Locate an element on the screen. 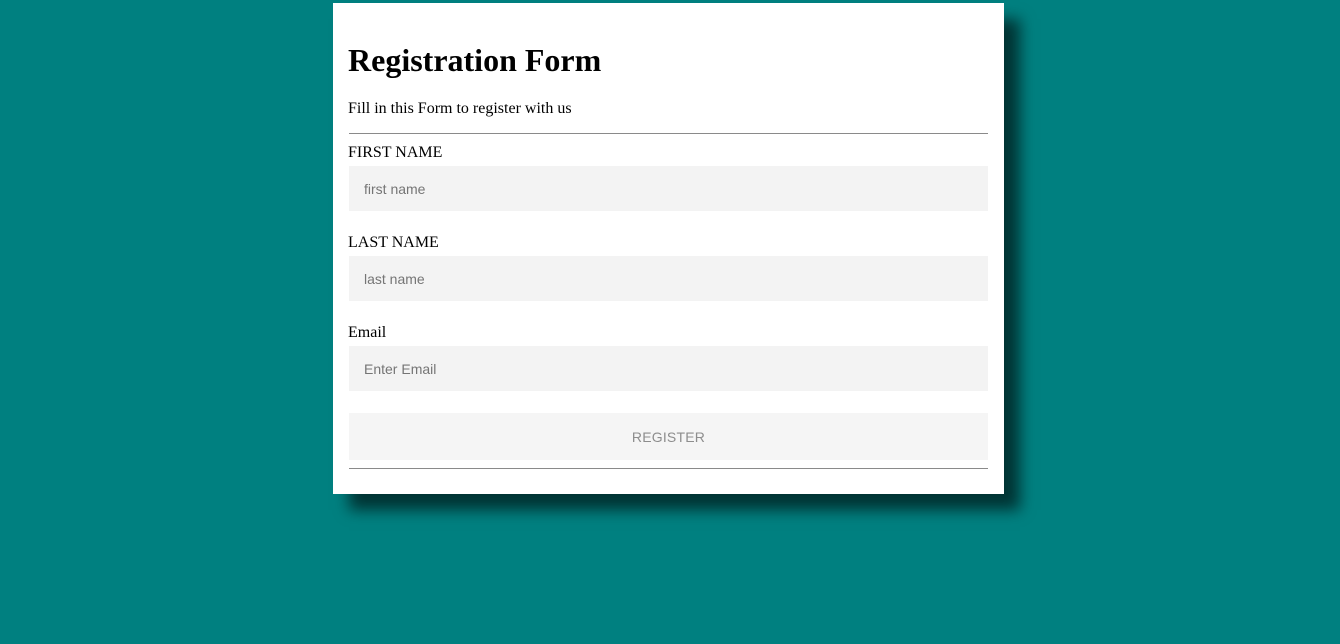 The height and width of the screenshot is (644, 1340). bottom-divider is located at coordinates (668, 468).